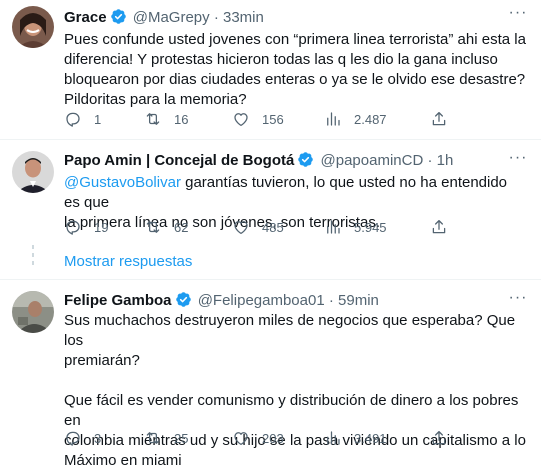  I want to click on views-count: 5.945, so click(370, 227).